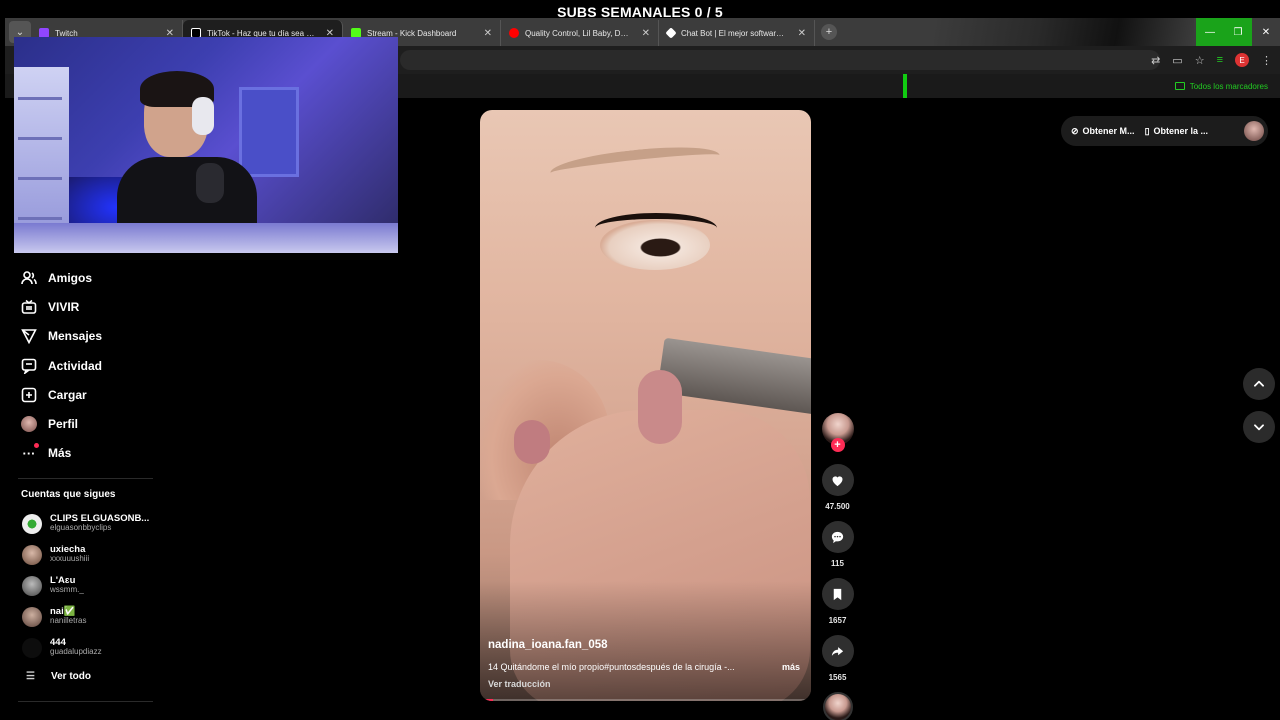 This screenshot has height=720, width=1280. What do you see at coordinates (70, 676) in the screenshot?
I see `see-all-label: Ver todo` at bounding box center [70, 676].